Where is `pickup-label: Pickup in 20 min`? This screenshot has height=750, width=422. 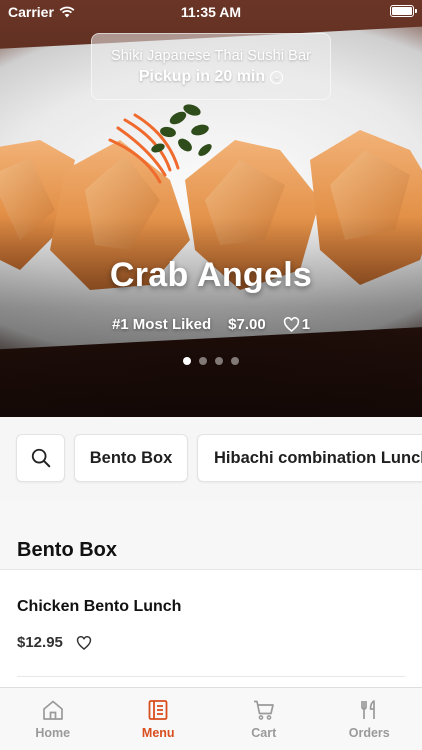 pickup-label: Pickup in 20 min is located at coordinates (202, 76).